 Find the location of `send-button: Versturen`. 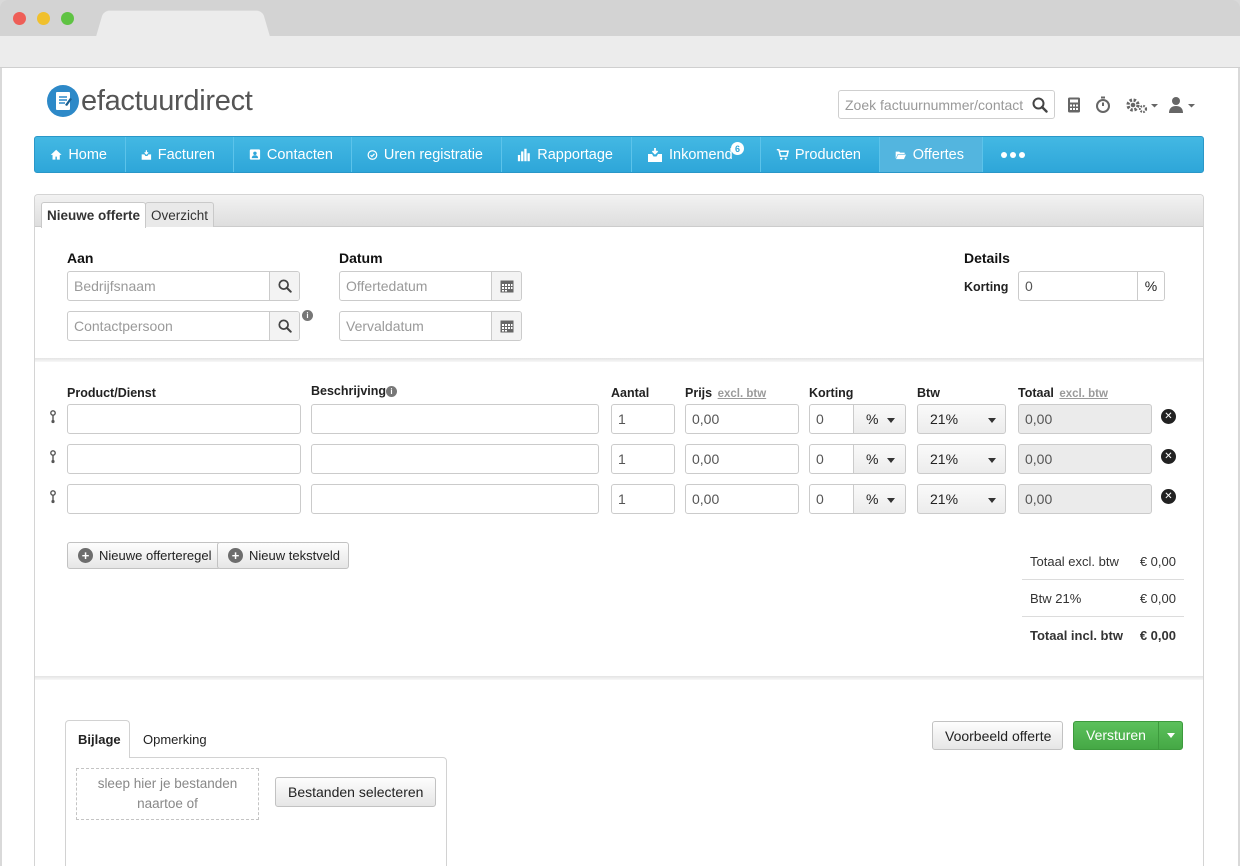

send-button: Versturen is located at coordinates (1116, 735).